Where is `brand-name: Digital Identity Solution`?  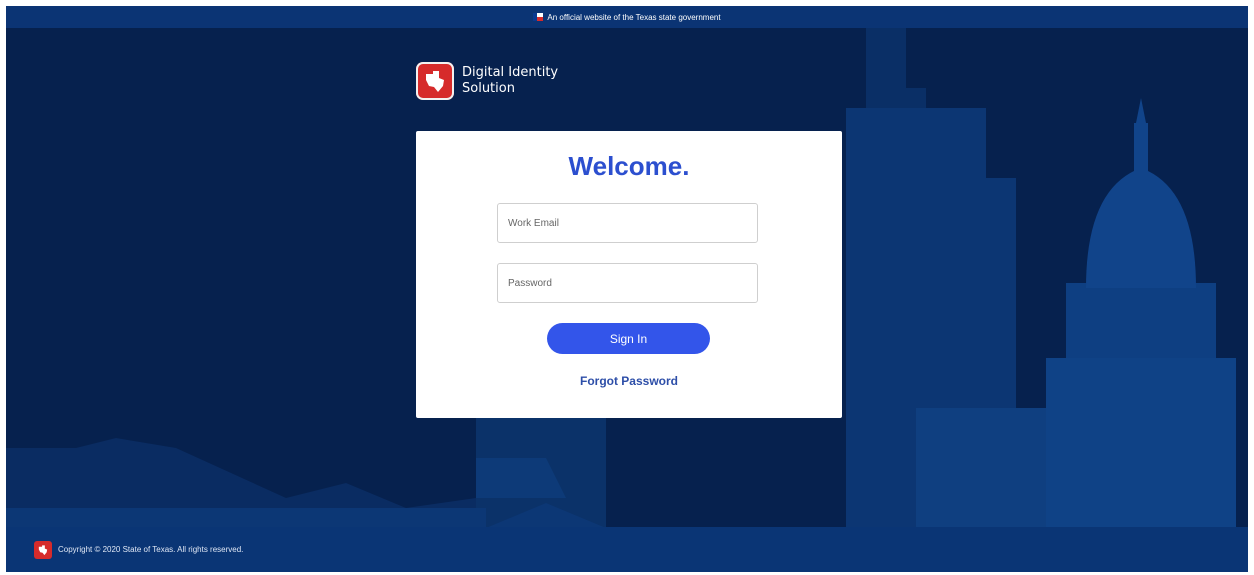 brand-name: Digital Identity Solution is located at coordinates (510, 81).